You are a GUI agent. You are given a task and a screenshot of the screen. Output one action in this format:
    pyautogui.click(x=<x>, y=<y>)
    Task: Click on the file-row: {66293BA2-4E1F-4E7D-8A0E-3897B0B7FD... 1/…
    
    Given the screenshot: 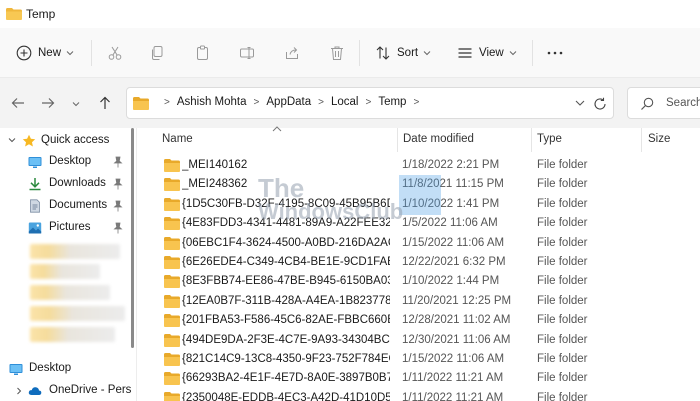 What is the action you would take?
    pyautogui.click(x=418, y=379)
    